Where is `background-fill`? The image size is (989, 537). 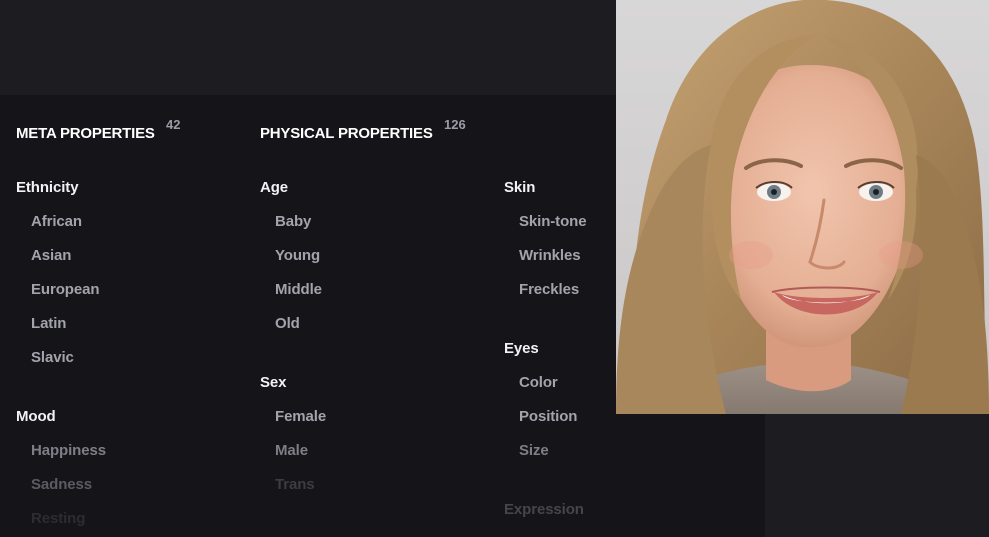 background-fill is located at coordinates (877, 475).